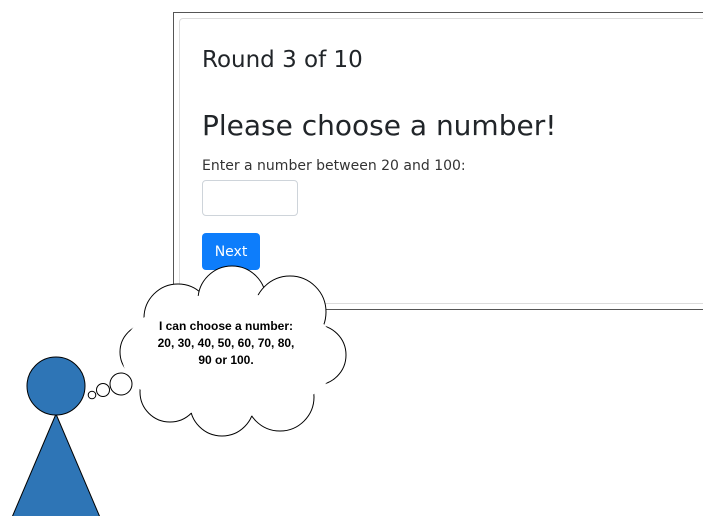  I want to click on person-body, so click(56, 464).